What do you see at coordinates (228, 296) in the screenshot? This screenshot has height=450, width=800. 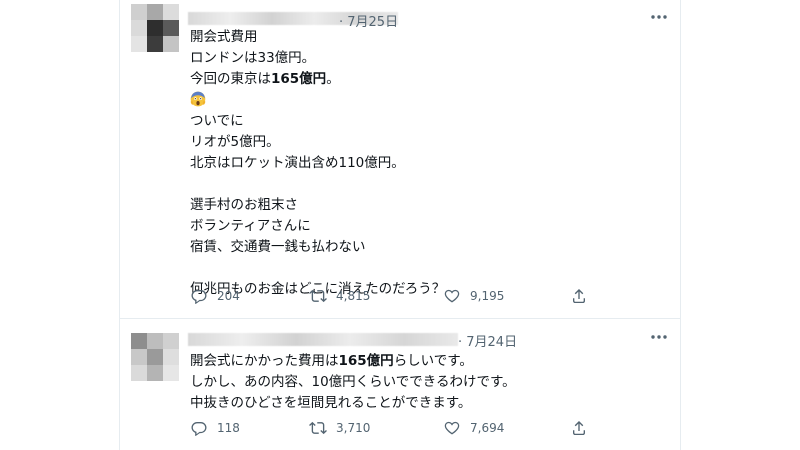 I see `reply-count: 204` at bounding box center [228, 296].